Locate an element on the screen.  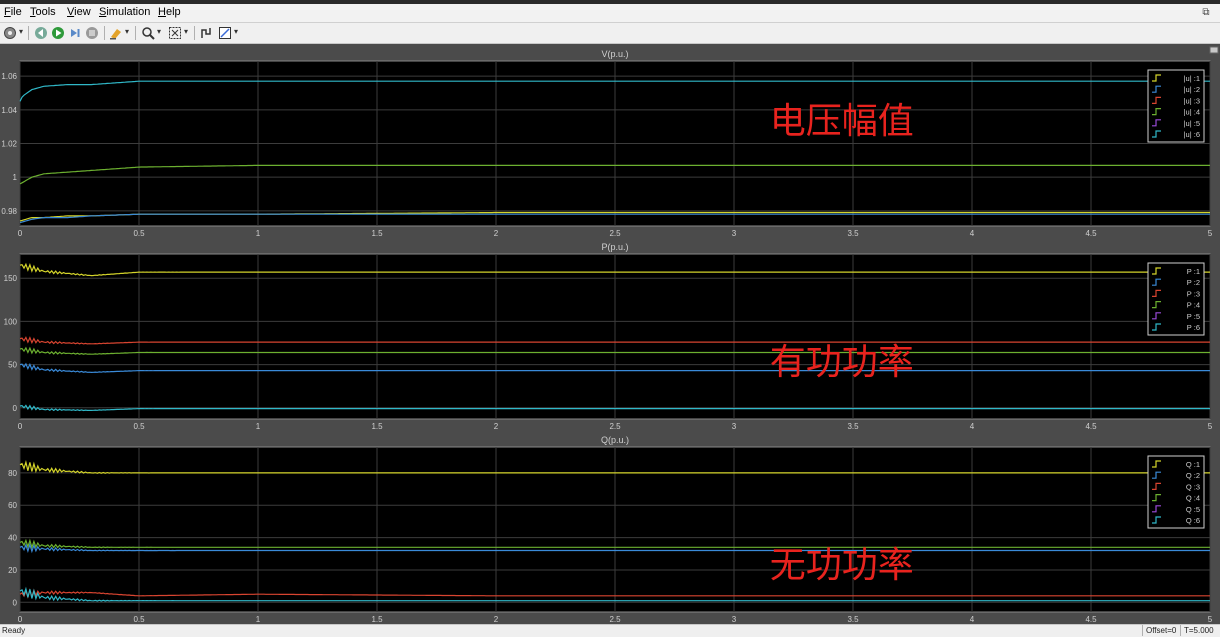
legend-label: Q :2 is located at coordinates (1193, 475).